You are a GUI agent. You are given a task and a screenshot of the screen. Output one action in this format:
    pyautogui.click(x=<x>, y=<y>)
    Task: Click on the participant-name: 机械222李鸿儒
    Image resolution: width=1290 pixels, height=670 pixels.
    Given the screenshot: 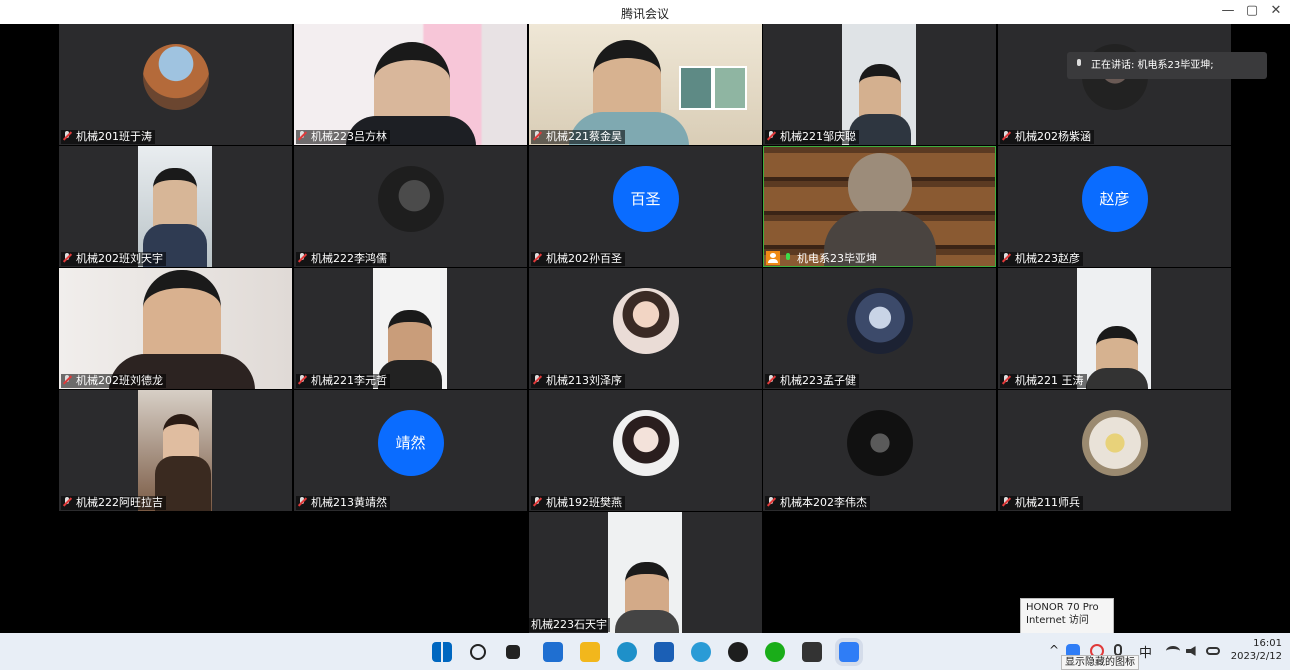 What is the action you would take?
    pyautogui.click(x=343, y=259)
    